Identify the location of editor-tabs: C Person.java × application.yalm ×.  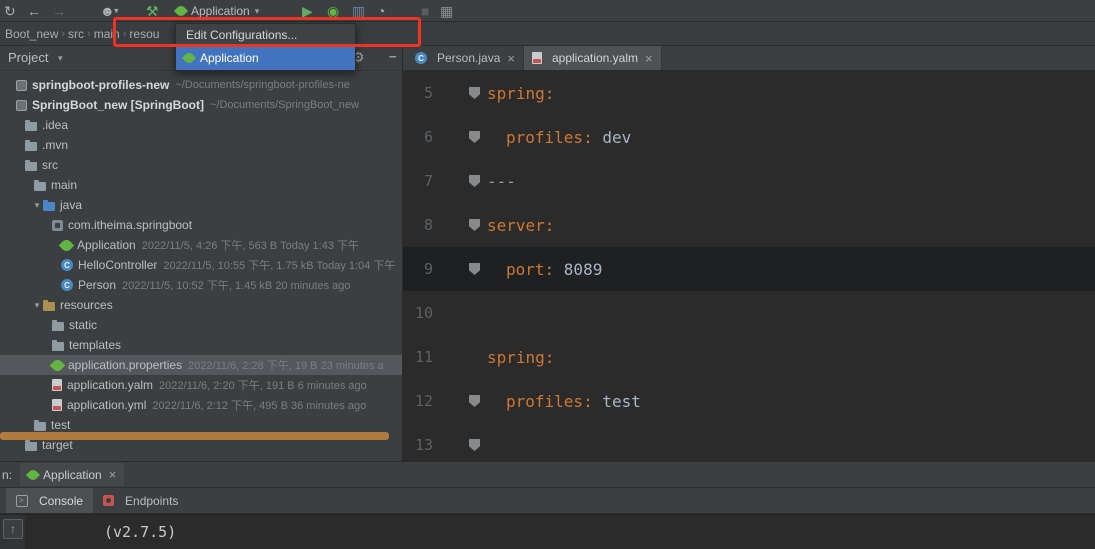
(749, 58).